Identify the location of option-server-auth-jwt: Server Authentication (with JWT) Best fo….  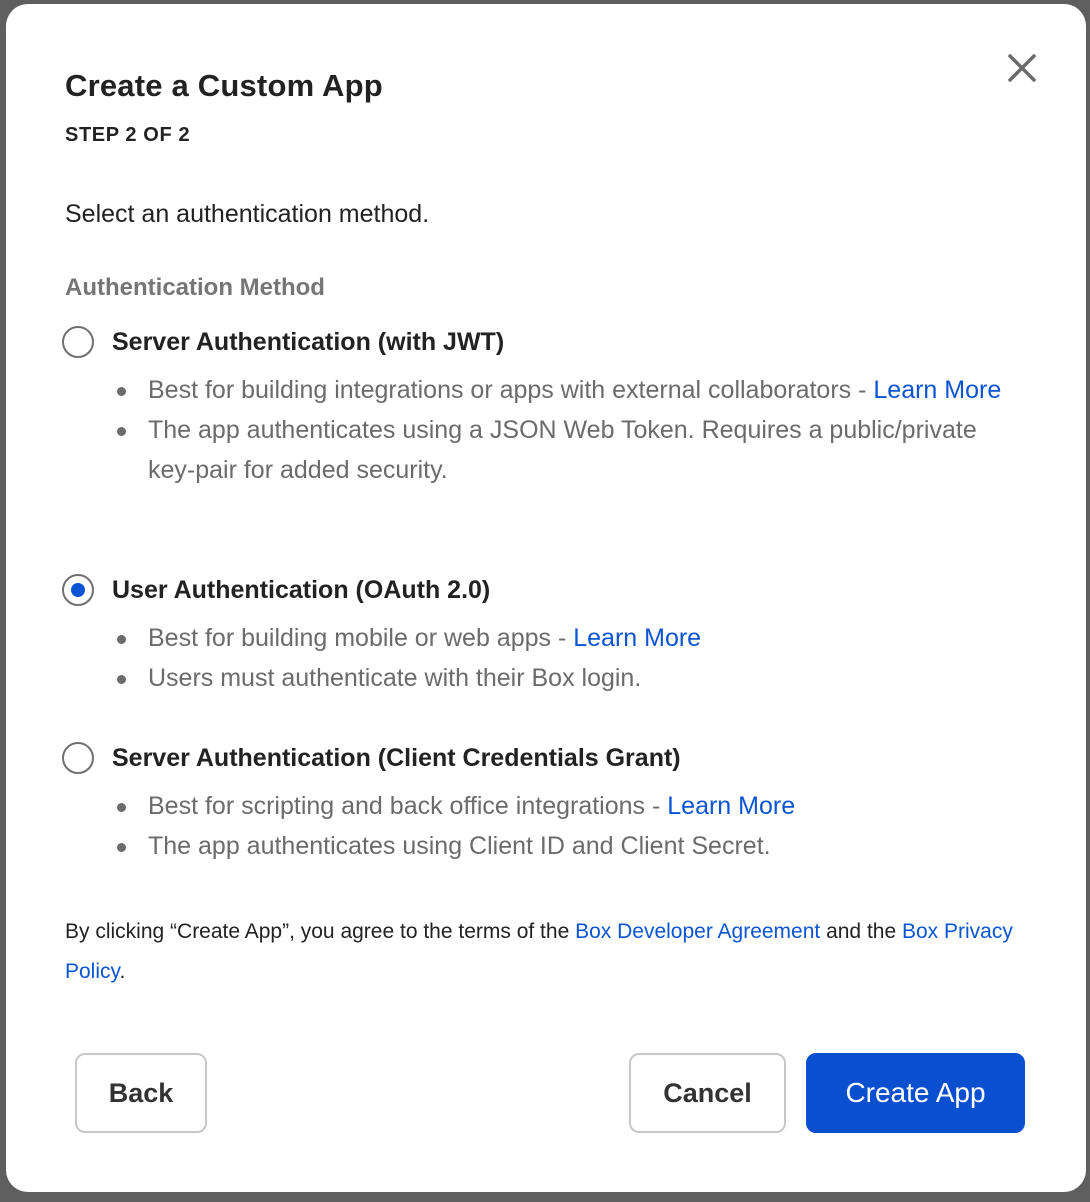
(542, 406).